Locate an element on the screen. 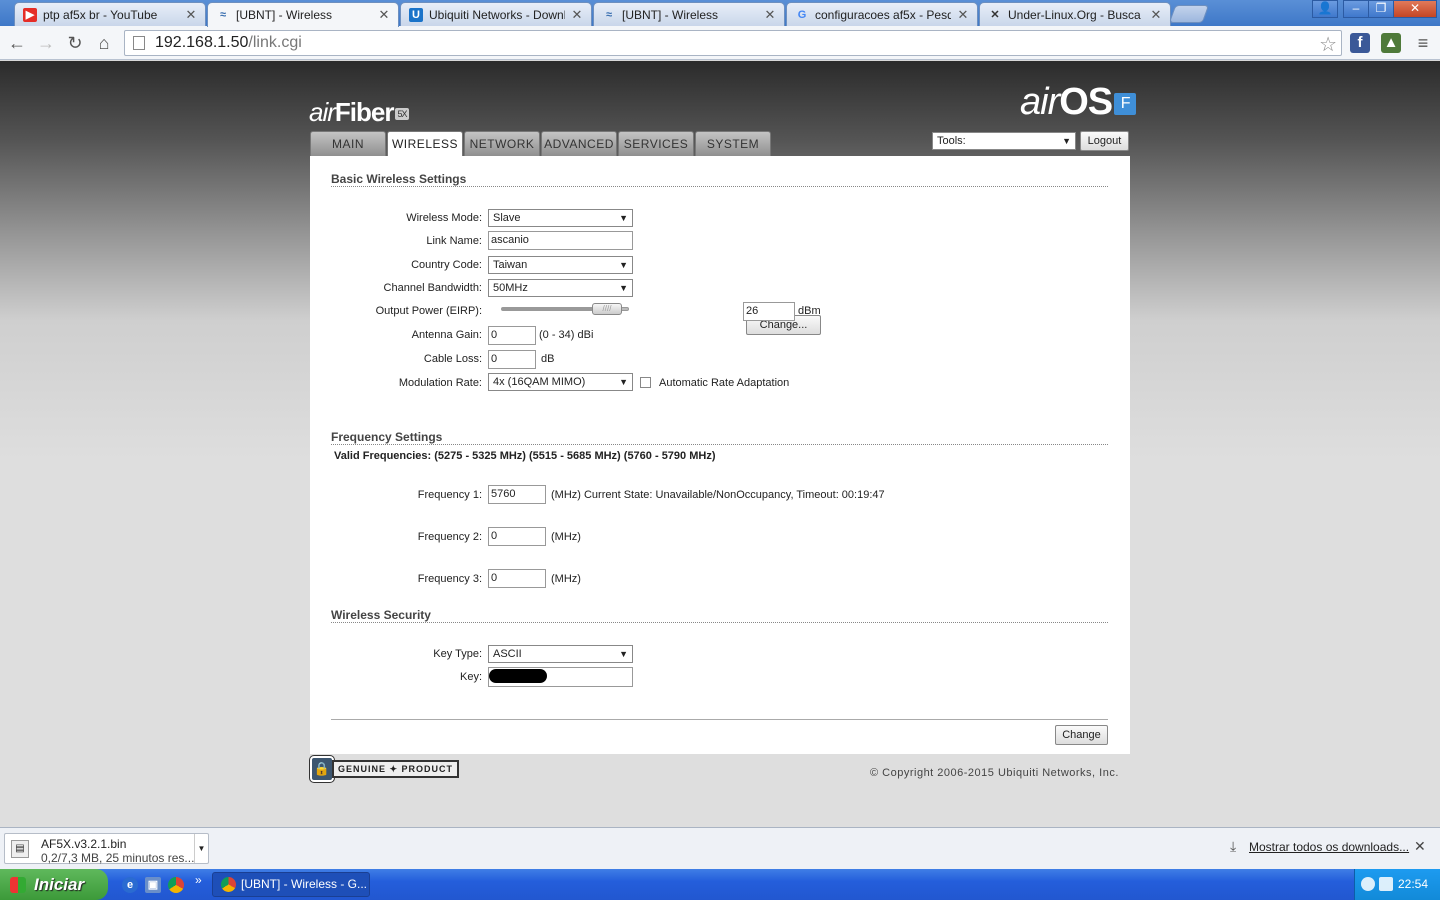  tab-system: System is located at coordinates (733, 143).